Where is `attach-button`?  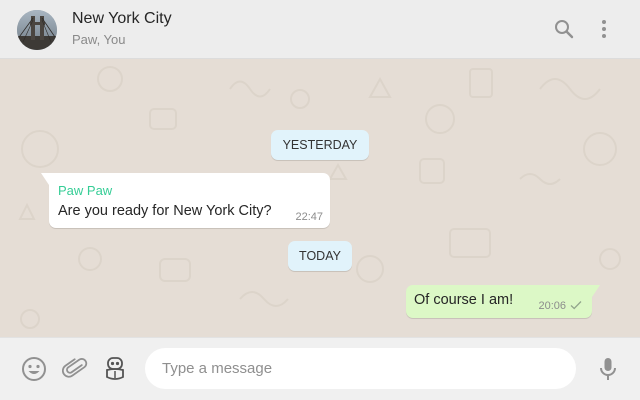 attach-button is located at coordinates (74, 369).